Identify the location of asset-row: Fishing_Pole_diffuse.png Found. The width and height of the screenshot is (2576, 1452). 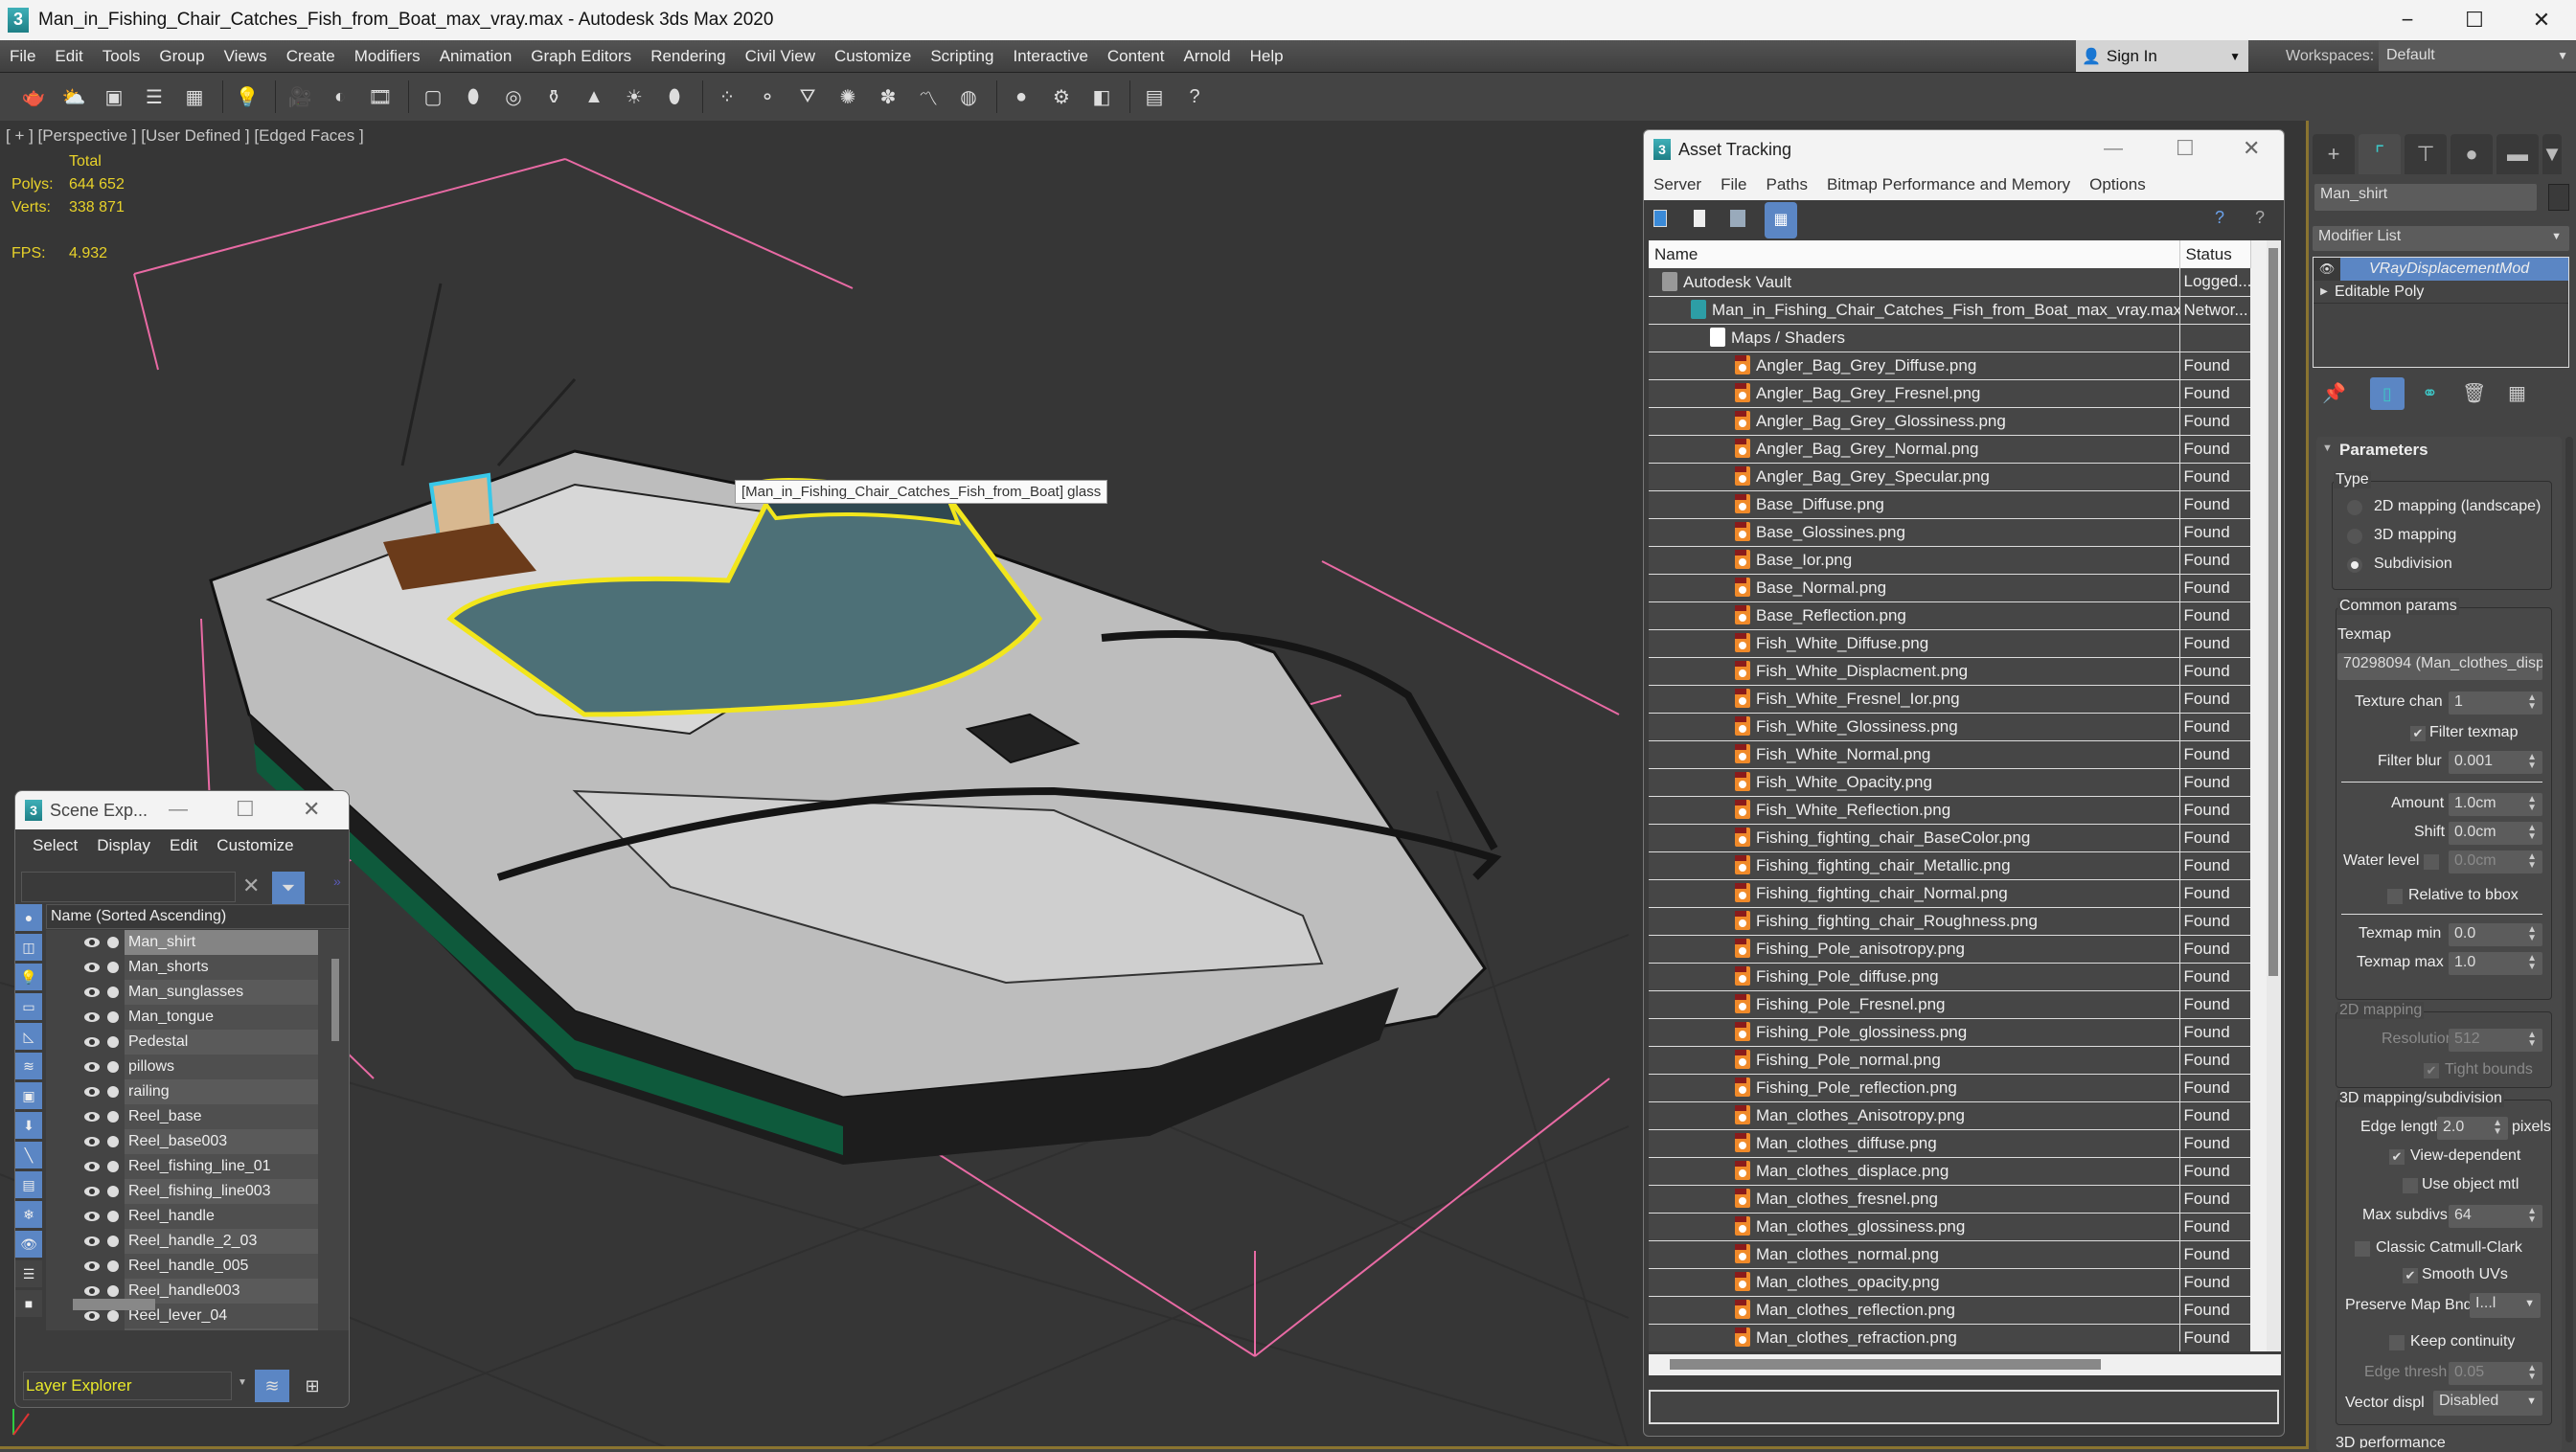
(1950, 977).